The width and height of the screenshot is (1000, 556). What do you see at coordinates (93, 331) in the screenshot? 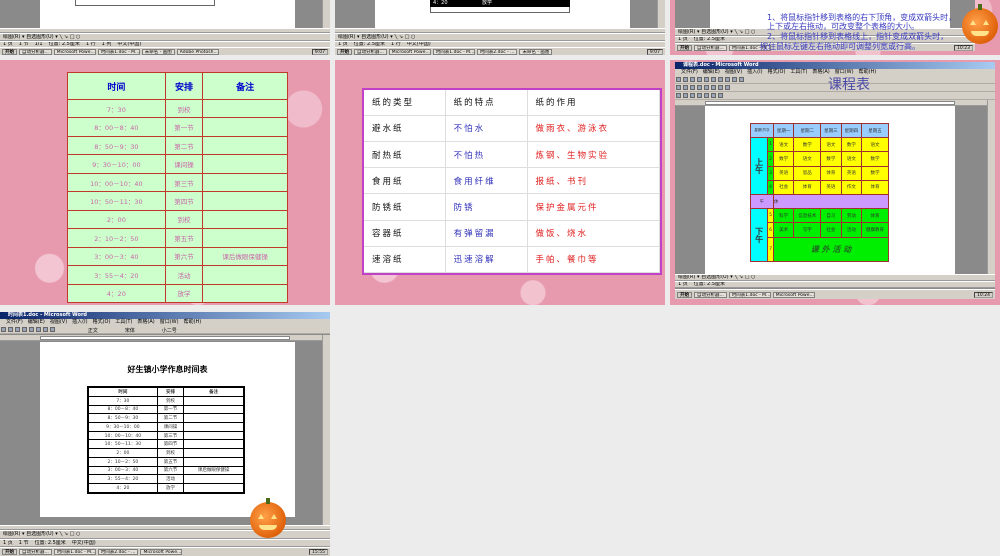
I see `style-box: 正文` at bounding box center [93, 331].